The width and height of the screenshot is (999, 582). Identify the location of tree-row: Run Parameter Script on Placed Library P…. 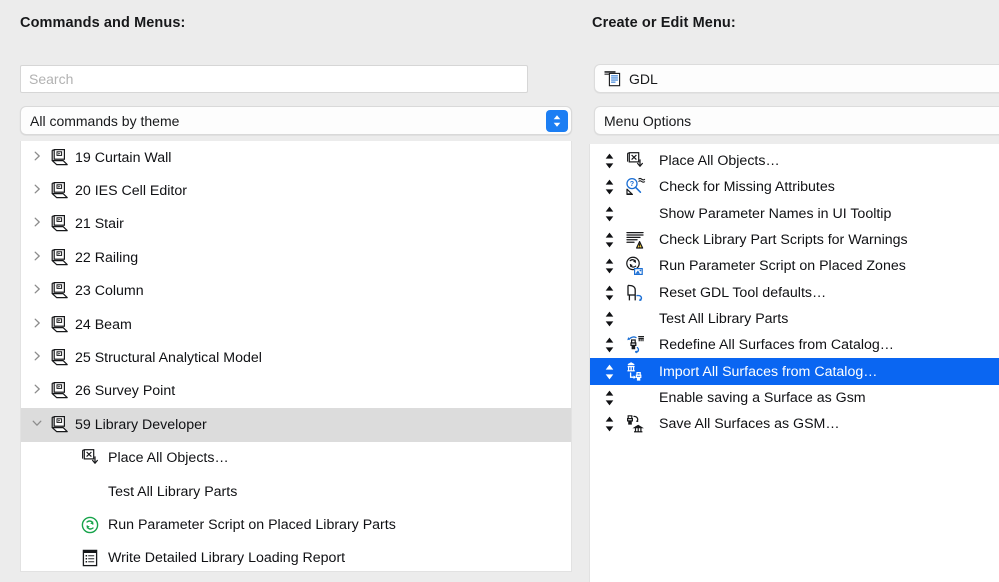
(296, 524).